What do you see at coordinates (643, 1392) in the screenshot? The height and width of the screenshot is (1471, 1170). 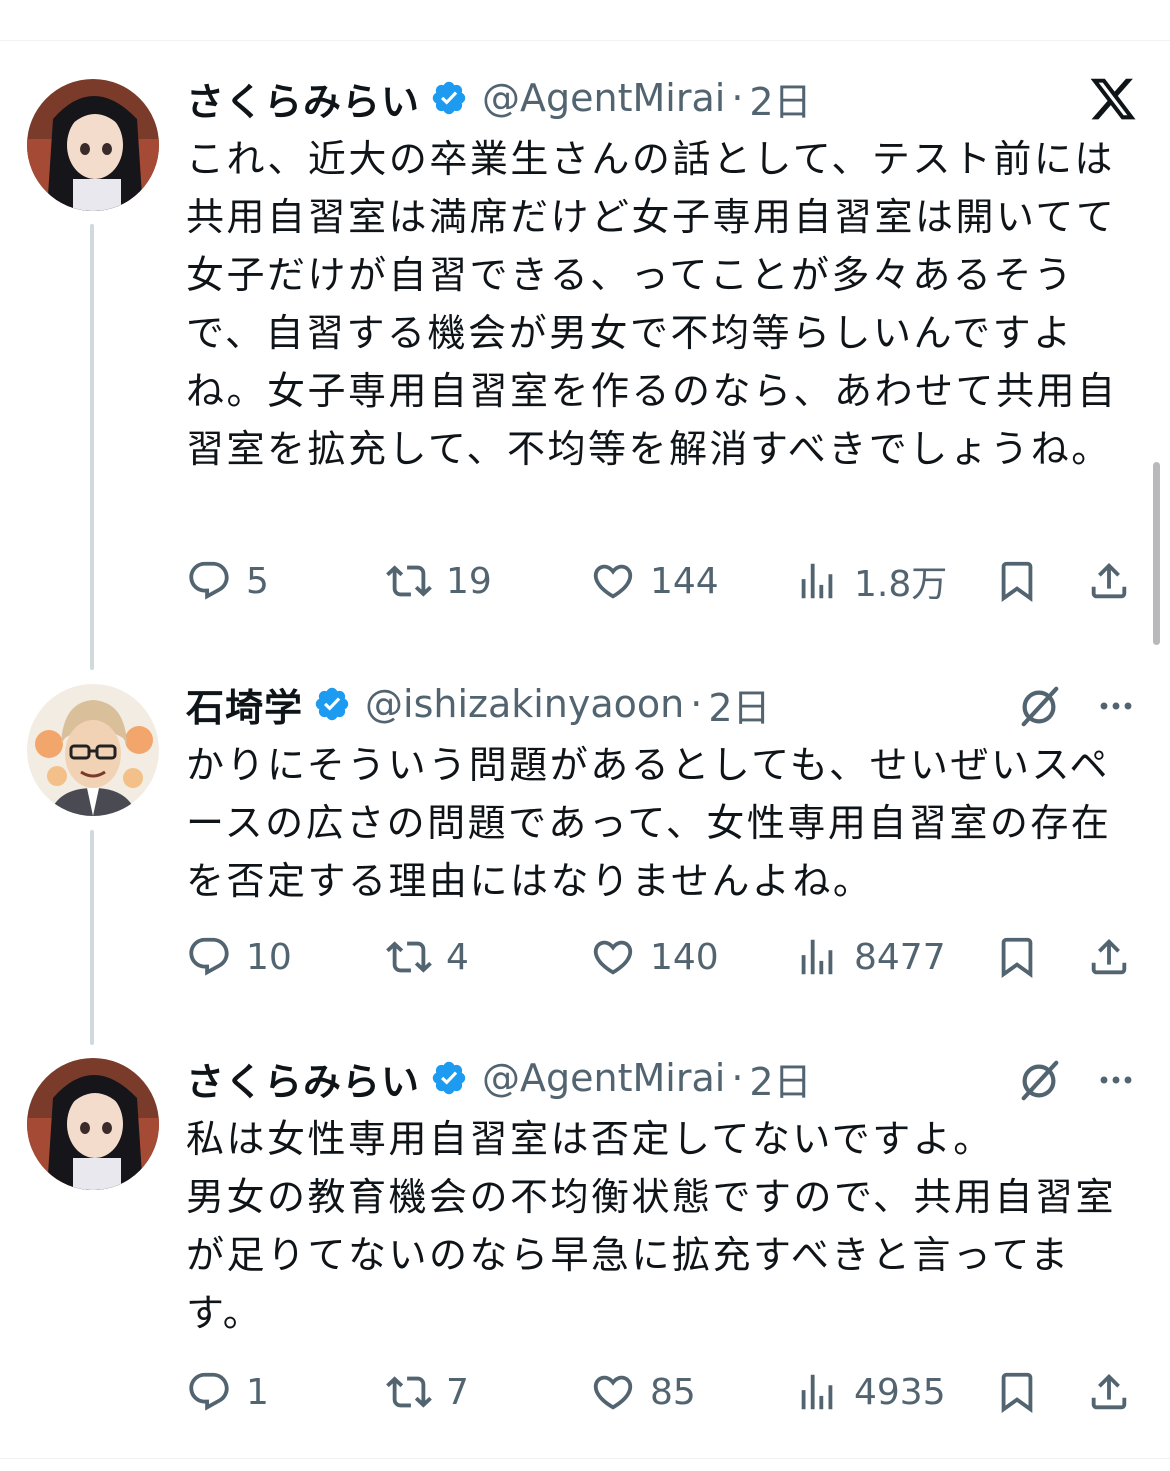 I see `like-button: 85` at bounding box center [643, 1392].